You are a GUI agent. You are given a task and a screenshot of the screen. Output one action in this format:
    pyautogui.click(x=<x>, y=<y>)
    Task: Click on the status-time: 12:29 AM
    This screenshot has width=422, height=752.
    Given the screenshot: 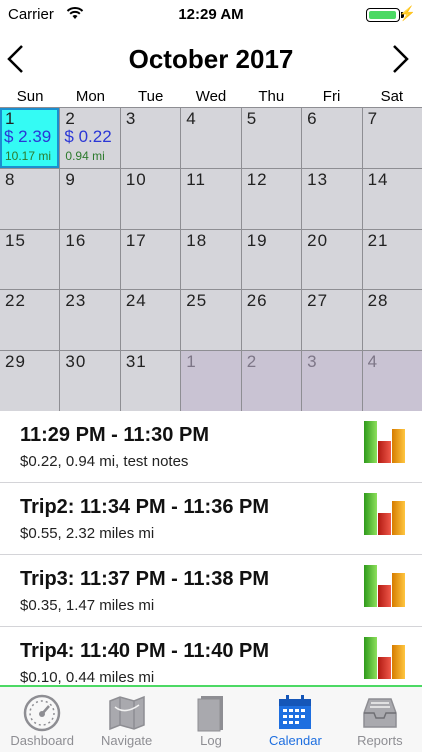 What is the action you would take?
    pyautogui.click(x=211, y=14)
    